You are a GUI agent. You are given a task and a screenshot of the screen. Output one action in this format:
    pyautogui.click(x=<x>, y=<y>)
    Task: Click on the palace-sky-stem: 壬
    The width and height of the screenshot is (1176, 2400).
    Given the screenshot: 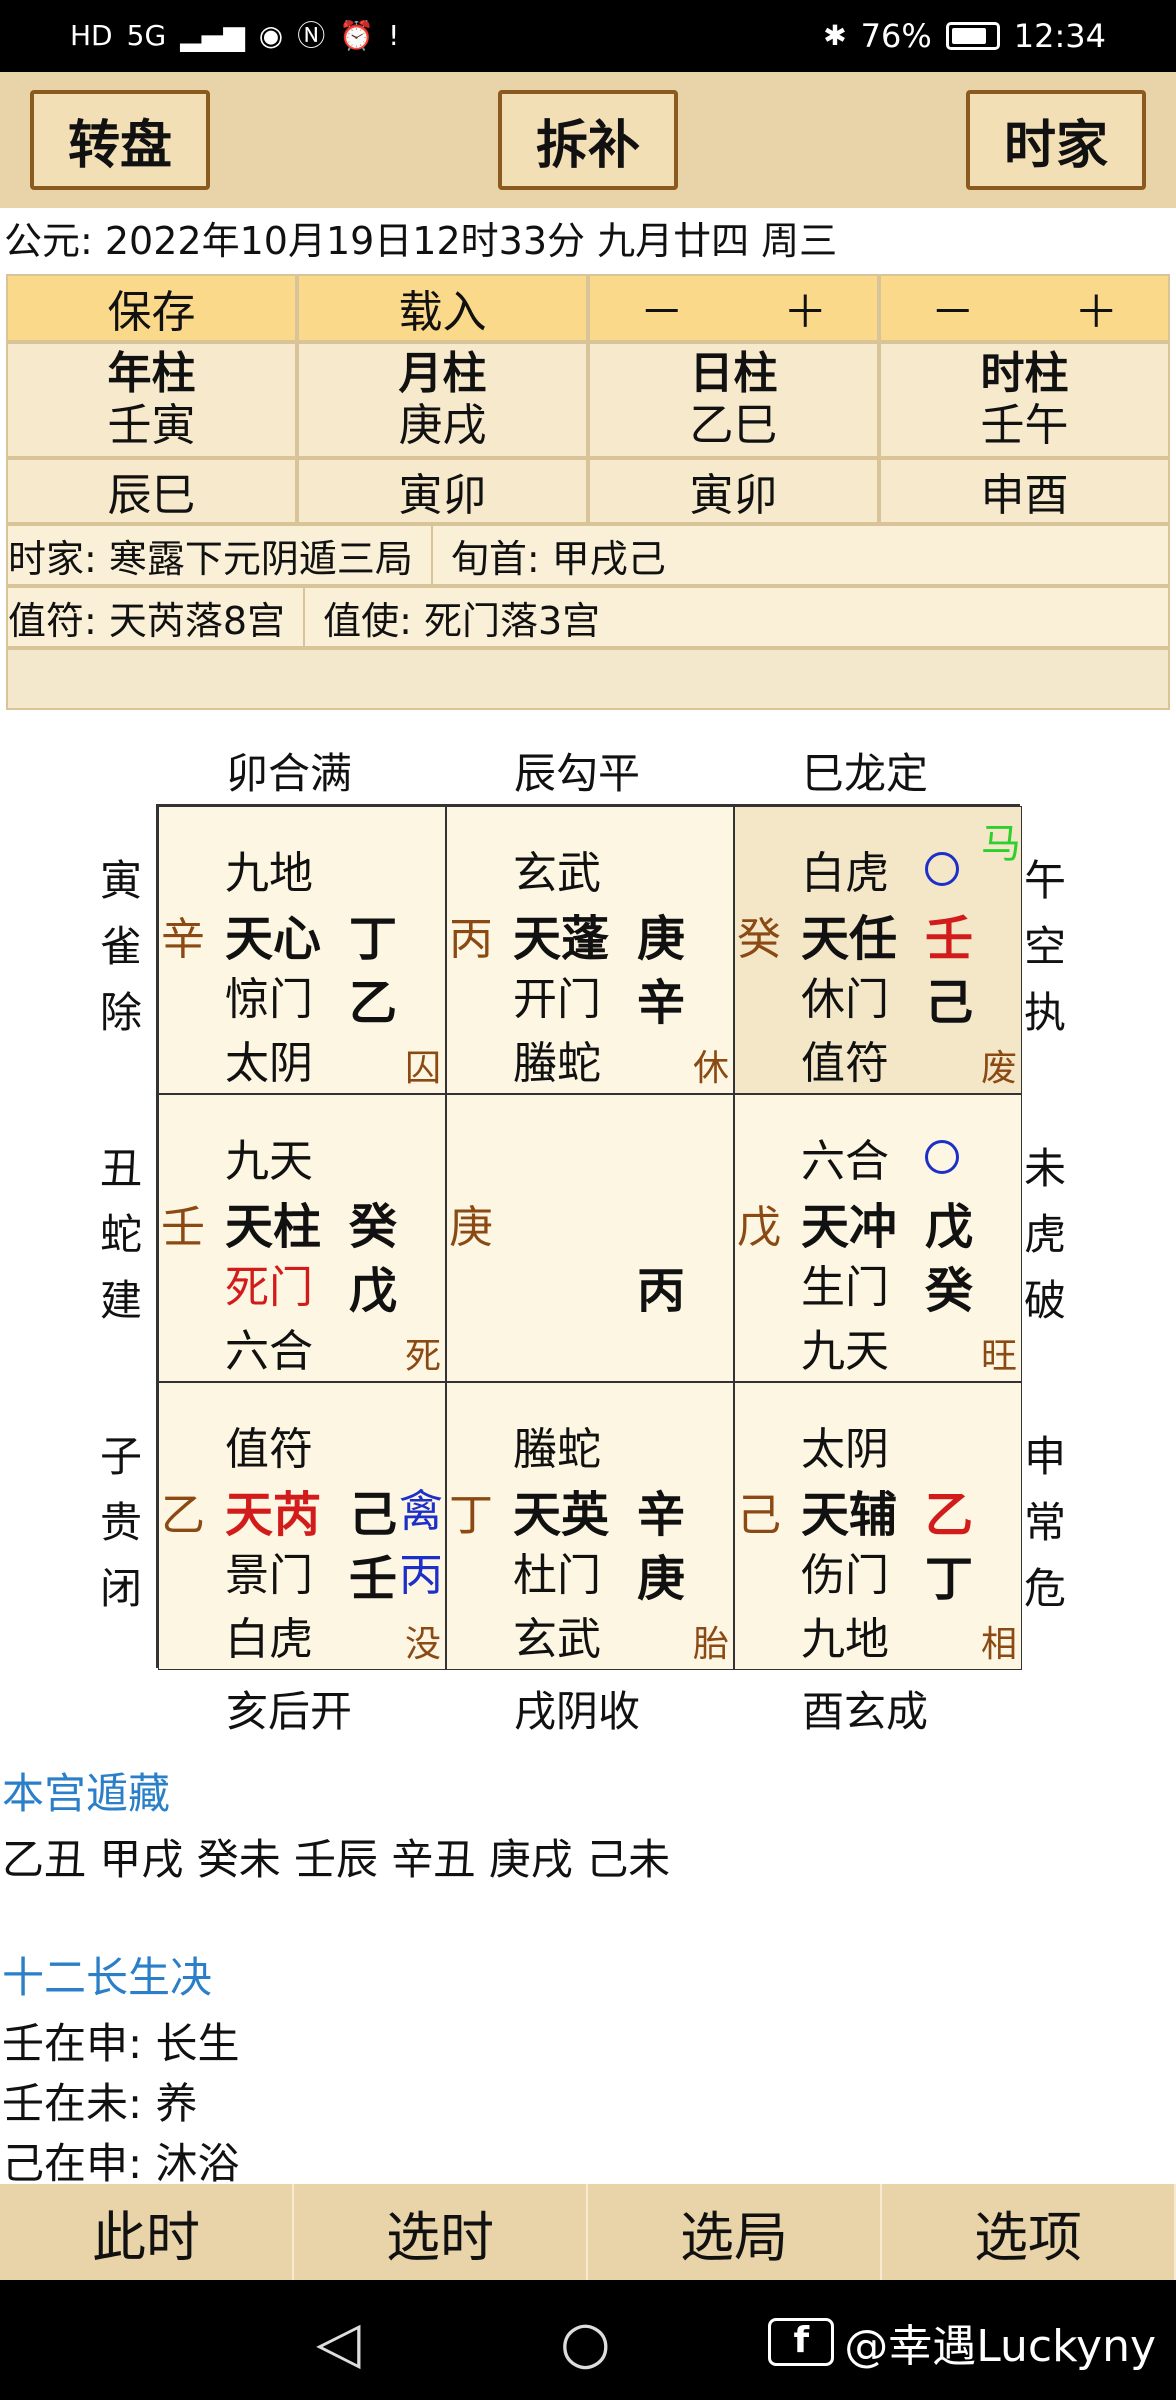 What is the action you would take?
    pyautogui.click(x=949, y=939)
    